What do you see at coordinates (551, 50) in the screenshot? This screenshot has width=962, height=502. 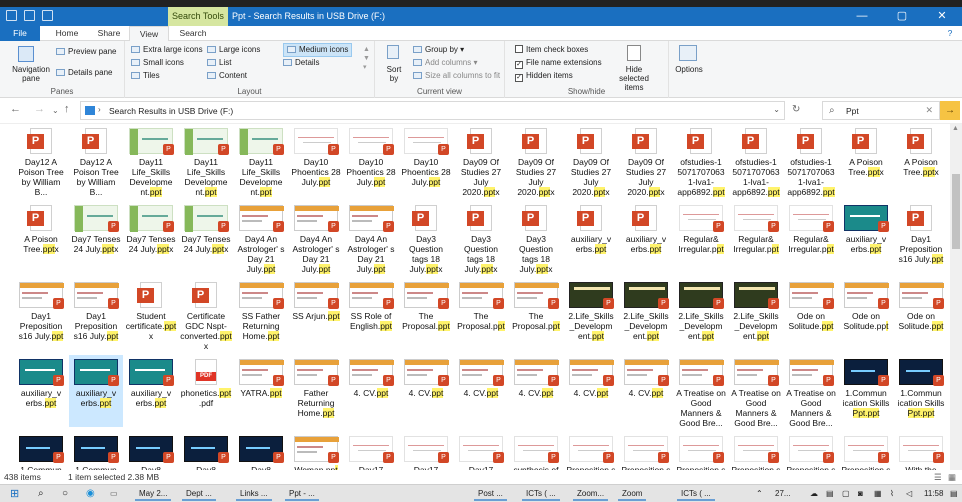 I see `item-check-boxes-checkbox: Item check boxes` at bounding box center [551, 50].